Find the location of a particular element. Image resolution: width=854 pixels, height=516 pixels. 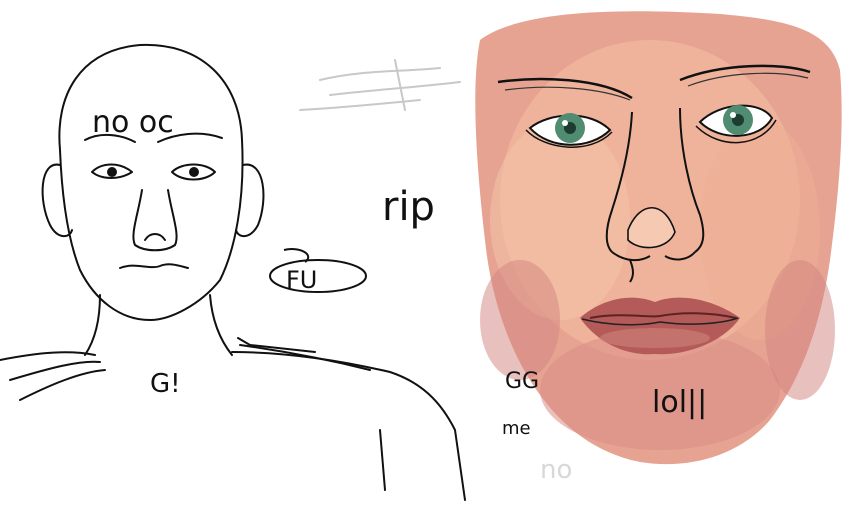

sketch-head-outline is located at coordinates (151, 182).